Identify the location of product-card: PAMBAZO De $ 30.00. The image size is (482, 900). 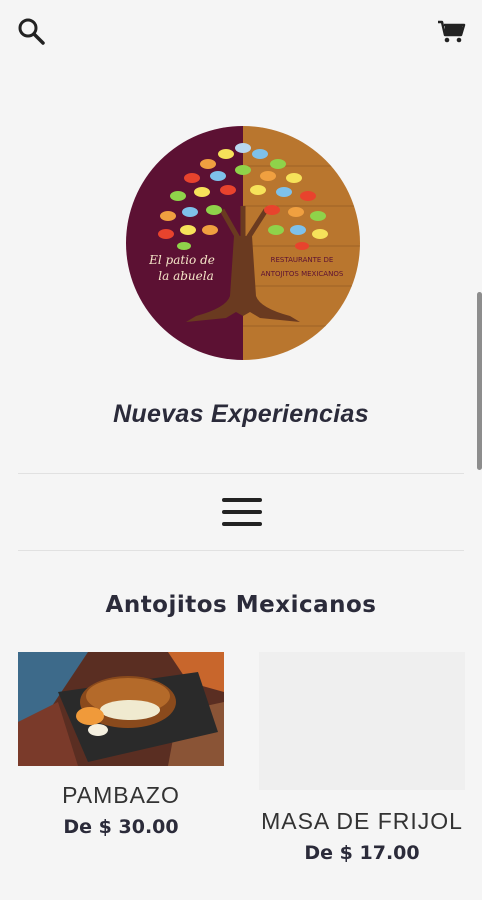
(121, 745).